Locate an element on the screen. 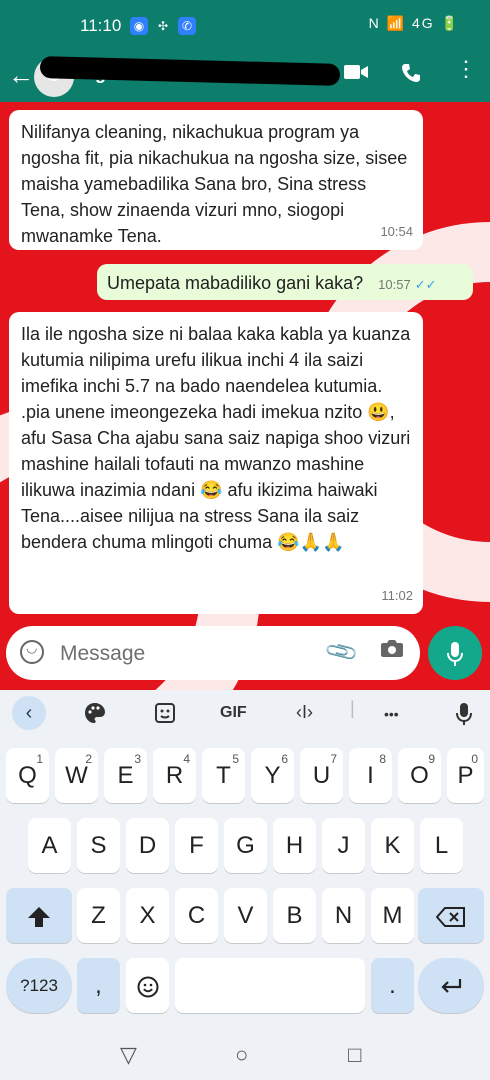 This screenshot has width=490, height=1080. message-time: 10:54 is located at coordinates (396, 231).